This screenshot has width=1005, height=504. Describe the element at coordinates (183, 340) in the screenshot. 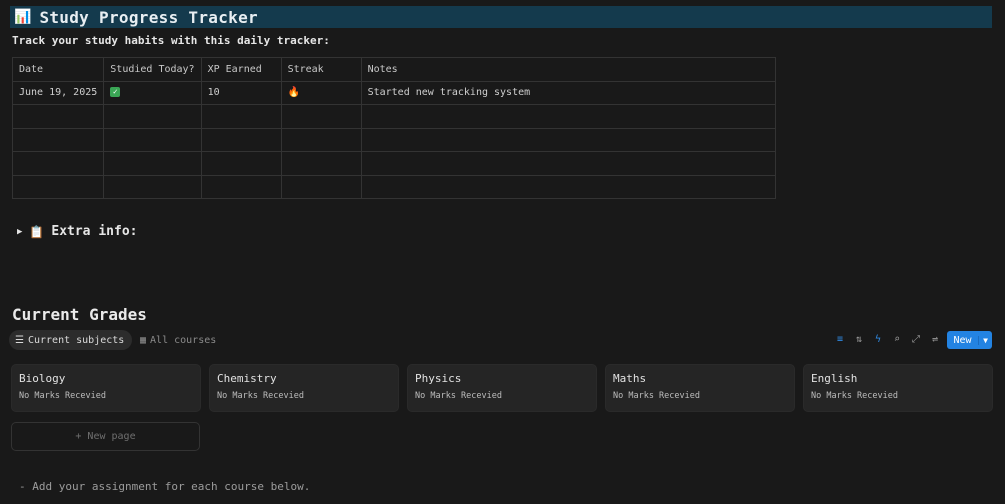

I see `tab-label: All courses` at that location.